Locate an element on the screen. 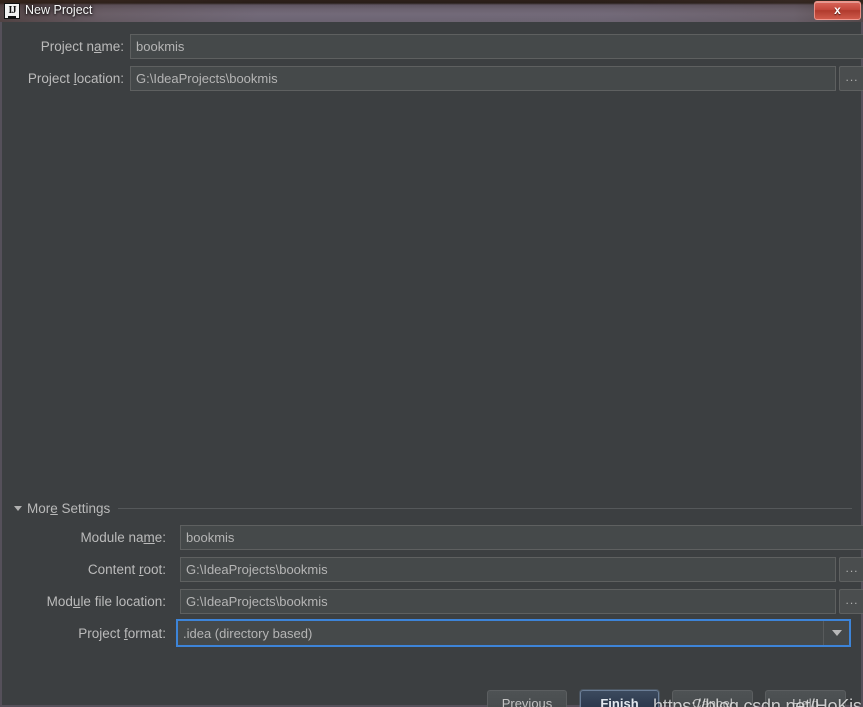 Image resolution: width=863 pixels, height=707 pixels. intellij-idea-icon: IJ is located at coordinates (12, 11).